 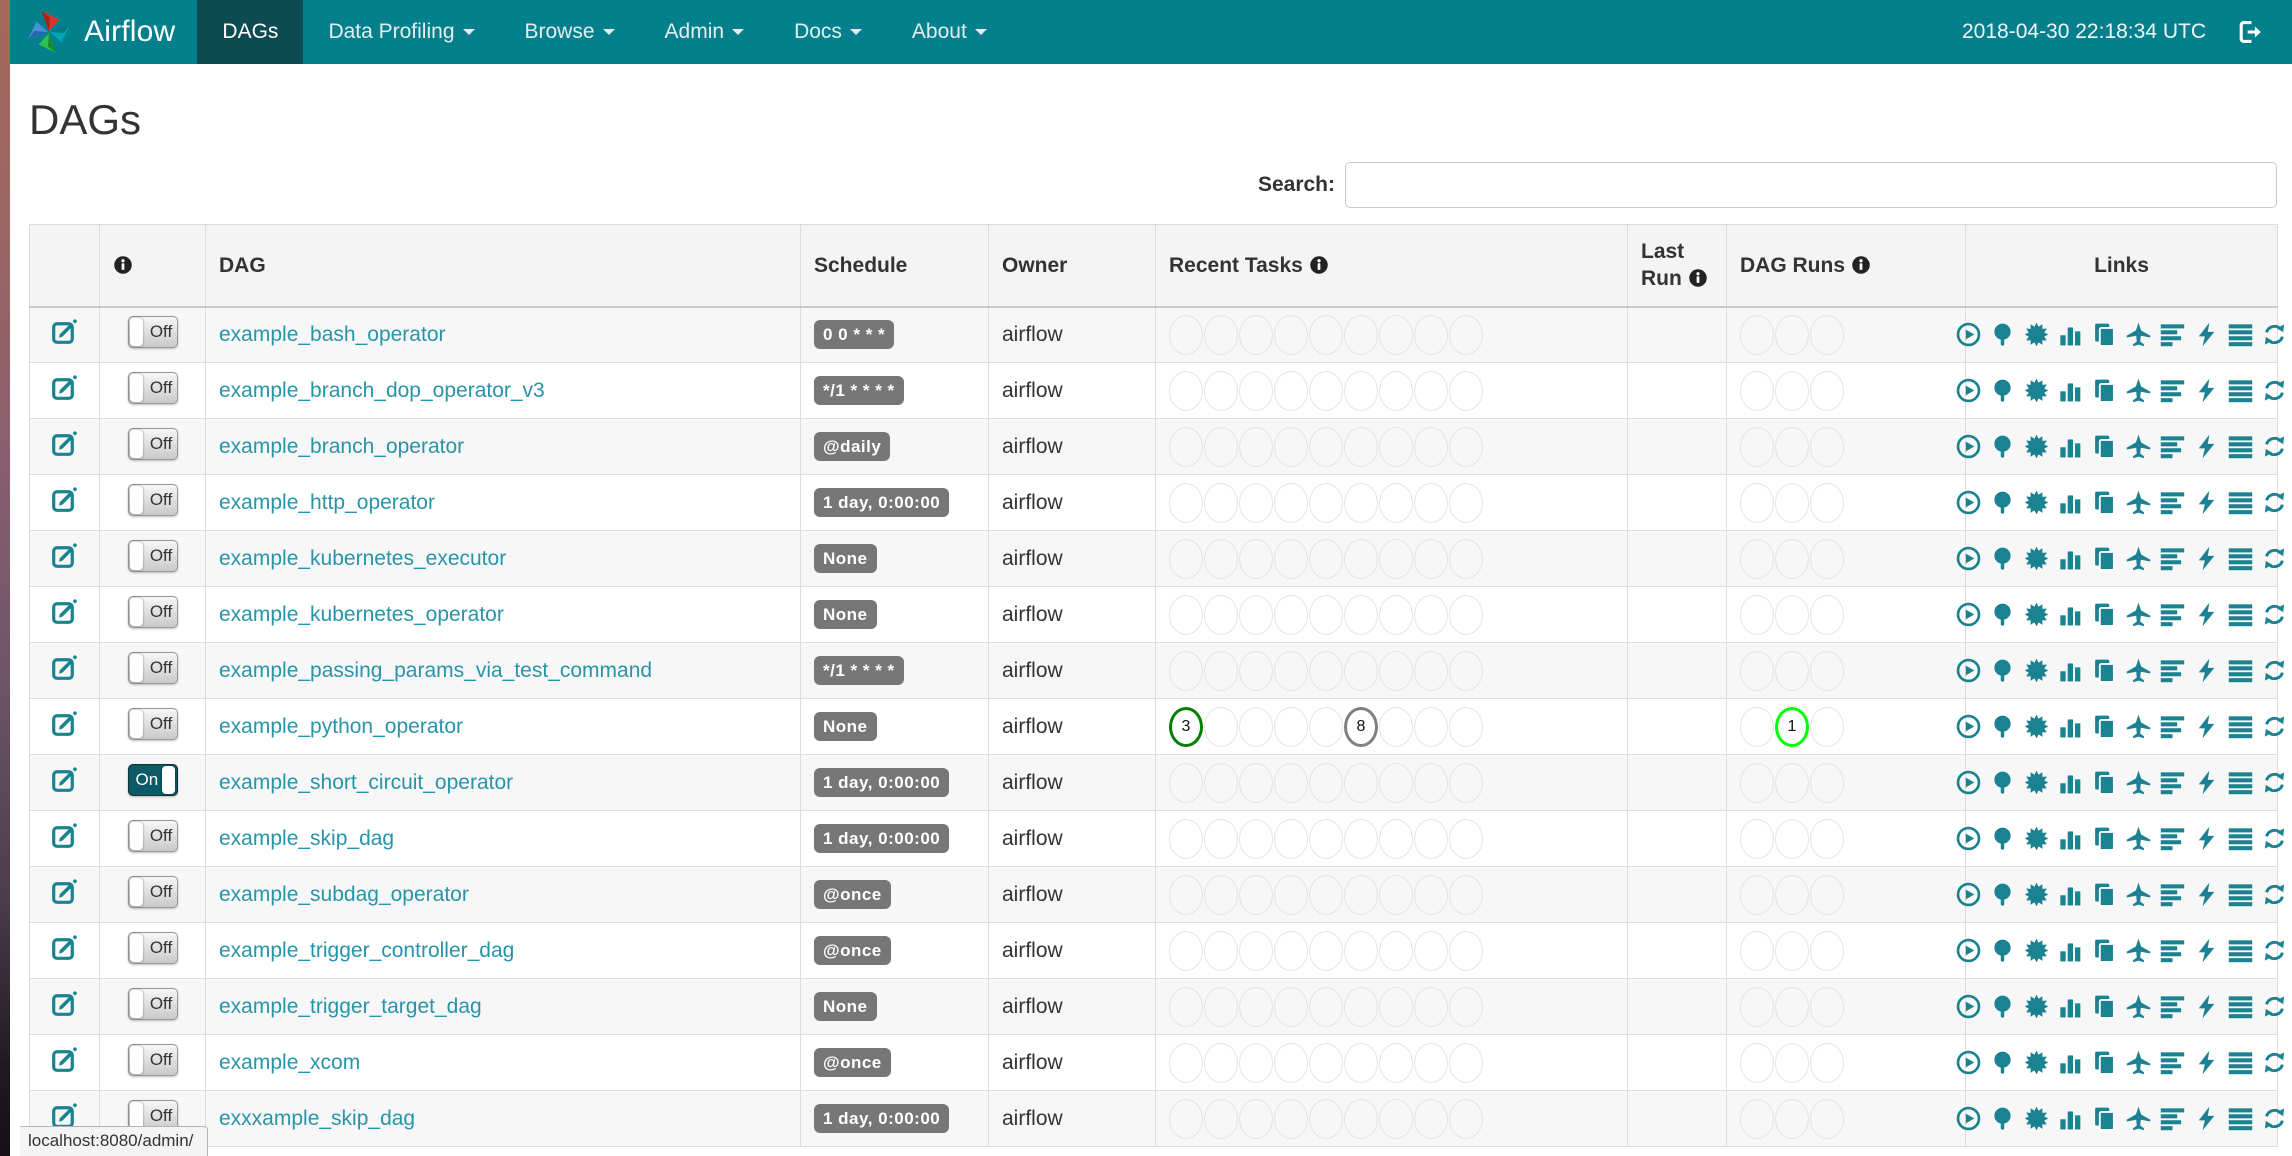 What do you see at coordinates (828, 32) in the screenshot?
I see `nav-item-docs: Docs` at bounding box center [828, 32].